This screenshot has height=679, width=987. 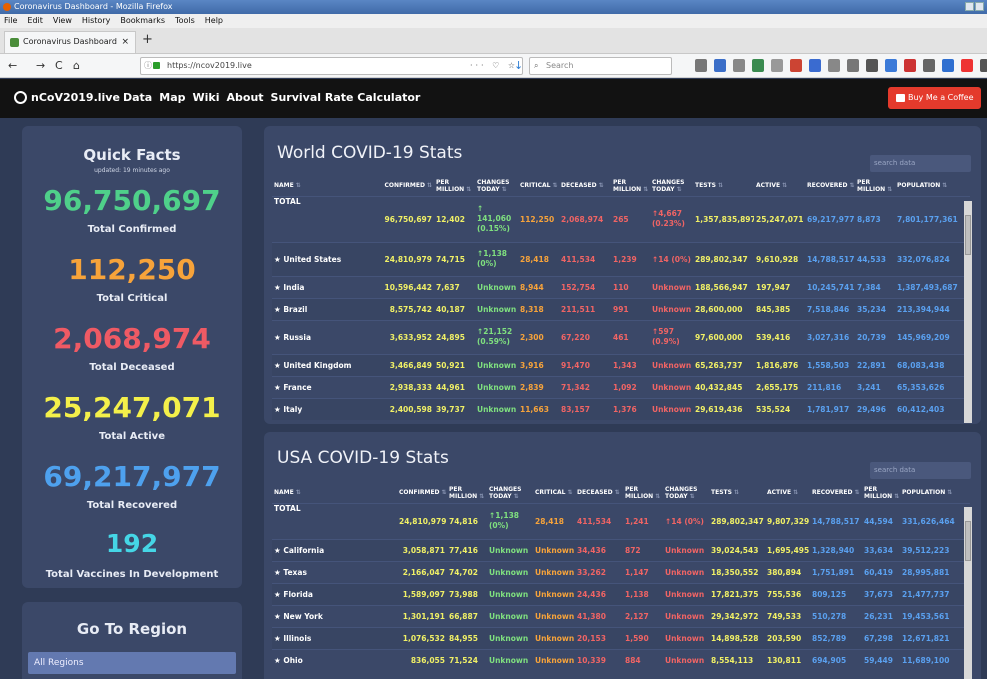 What do you see at coordinates (331, 66) in the screenshot?
I see `url-bar: ⓘ https://ncov2019.live ··· ♡ ☆` at bounding box center [331, 66].